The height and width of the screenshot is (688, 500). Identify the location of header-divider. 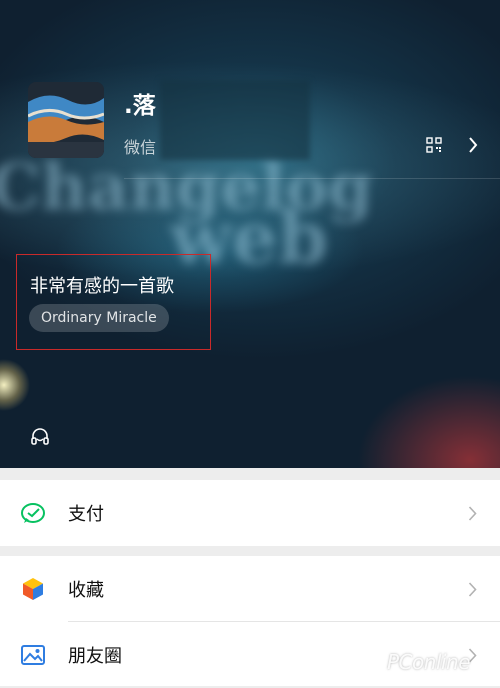
(312, 178).